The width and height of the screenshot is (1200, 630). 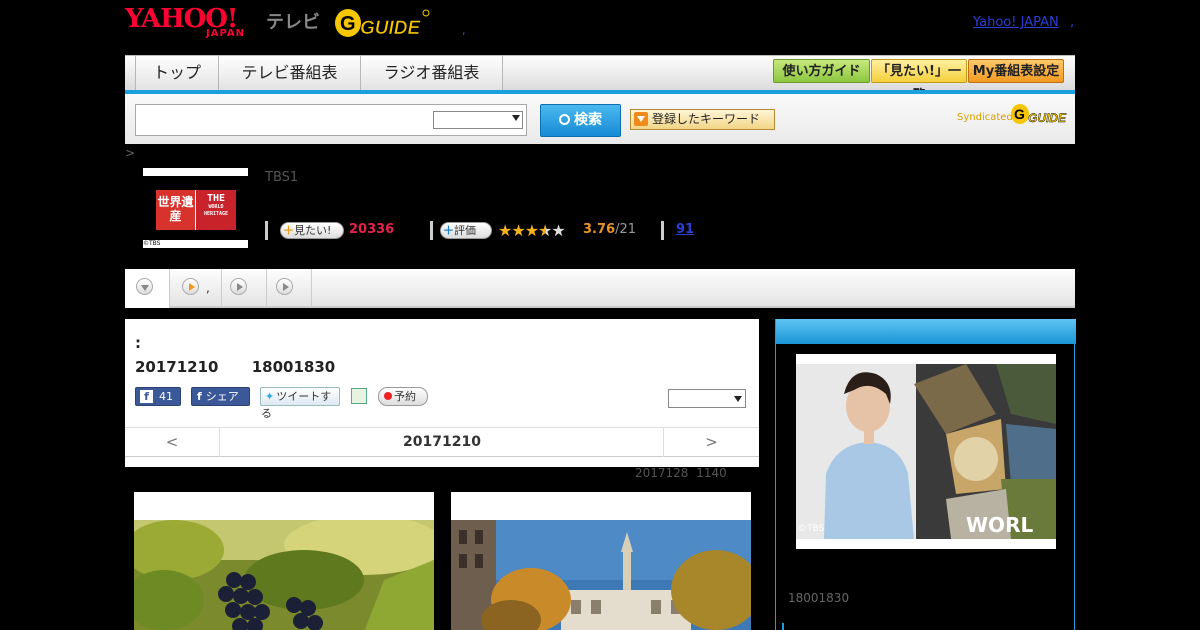 What do you see at coordinates (601, 575) in the screenshot?
I see `city-photo` at bounding box center [601, 575].